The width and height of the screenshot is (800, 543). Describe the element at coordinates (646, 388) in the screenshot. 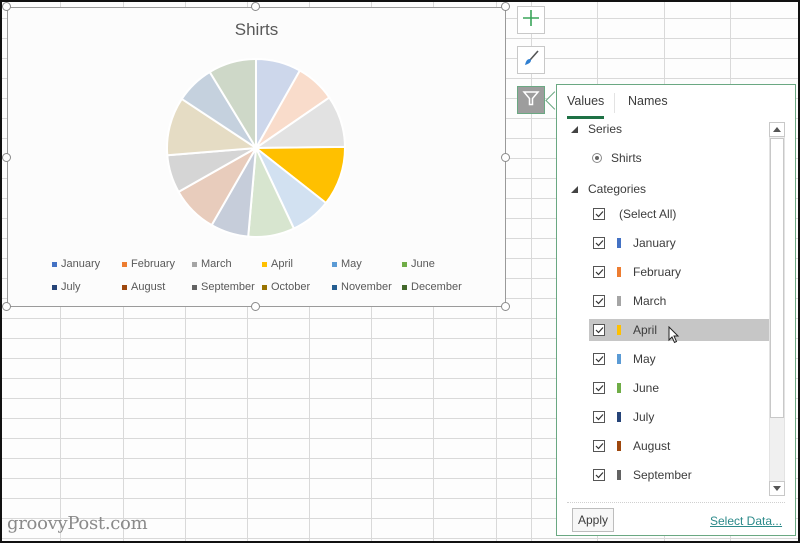

I see `category-label: June` at that location.